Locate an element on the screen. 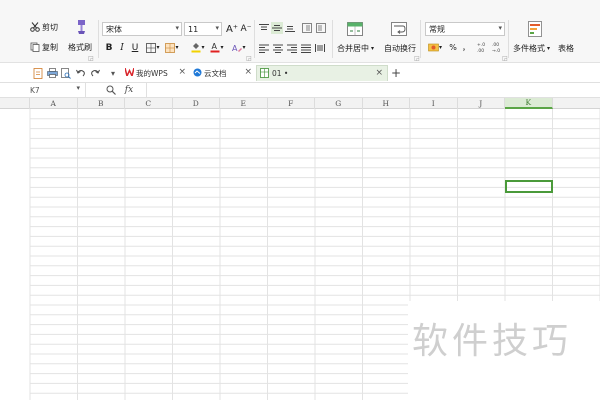 The width and height of the screenshot is (600, 400). column-header-i: I is located at coordinates (434, 103).